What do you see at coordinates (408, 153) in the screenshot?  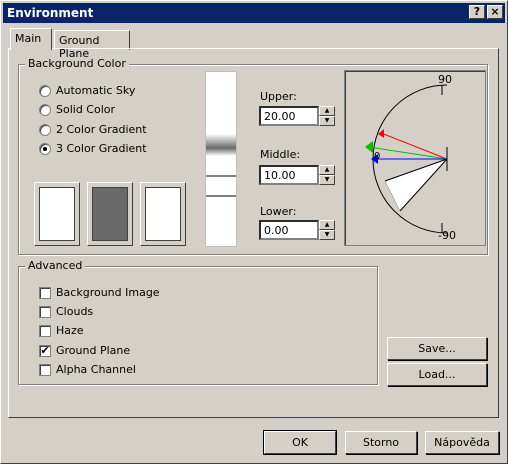 I see `green-angle-line` at bounding box center [408, 153].